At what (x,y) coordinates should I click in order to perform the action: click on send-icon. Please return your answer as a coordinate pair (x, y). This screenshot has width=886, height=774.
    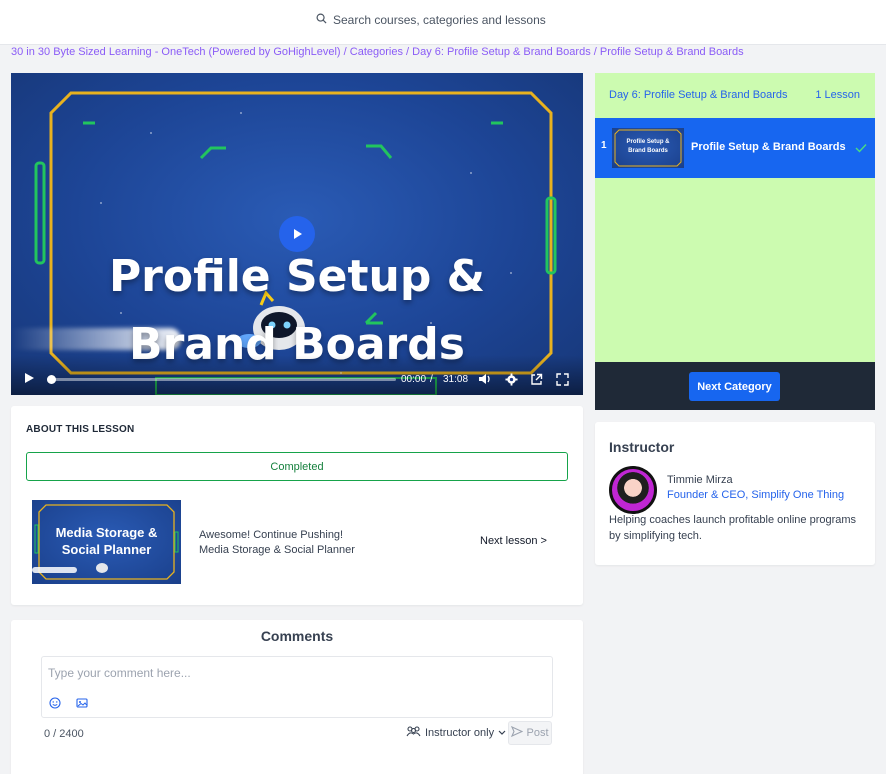
    Looking at the image, I should click on (517, 732).